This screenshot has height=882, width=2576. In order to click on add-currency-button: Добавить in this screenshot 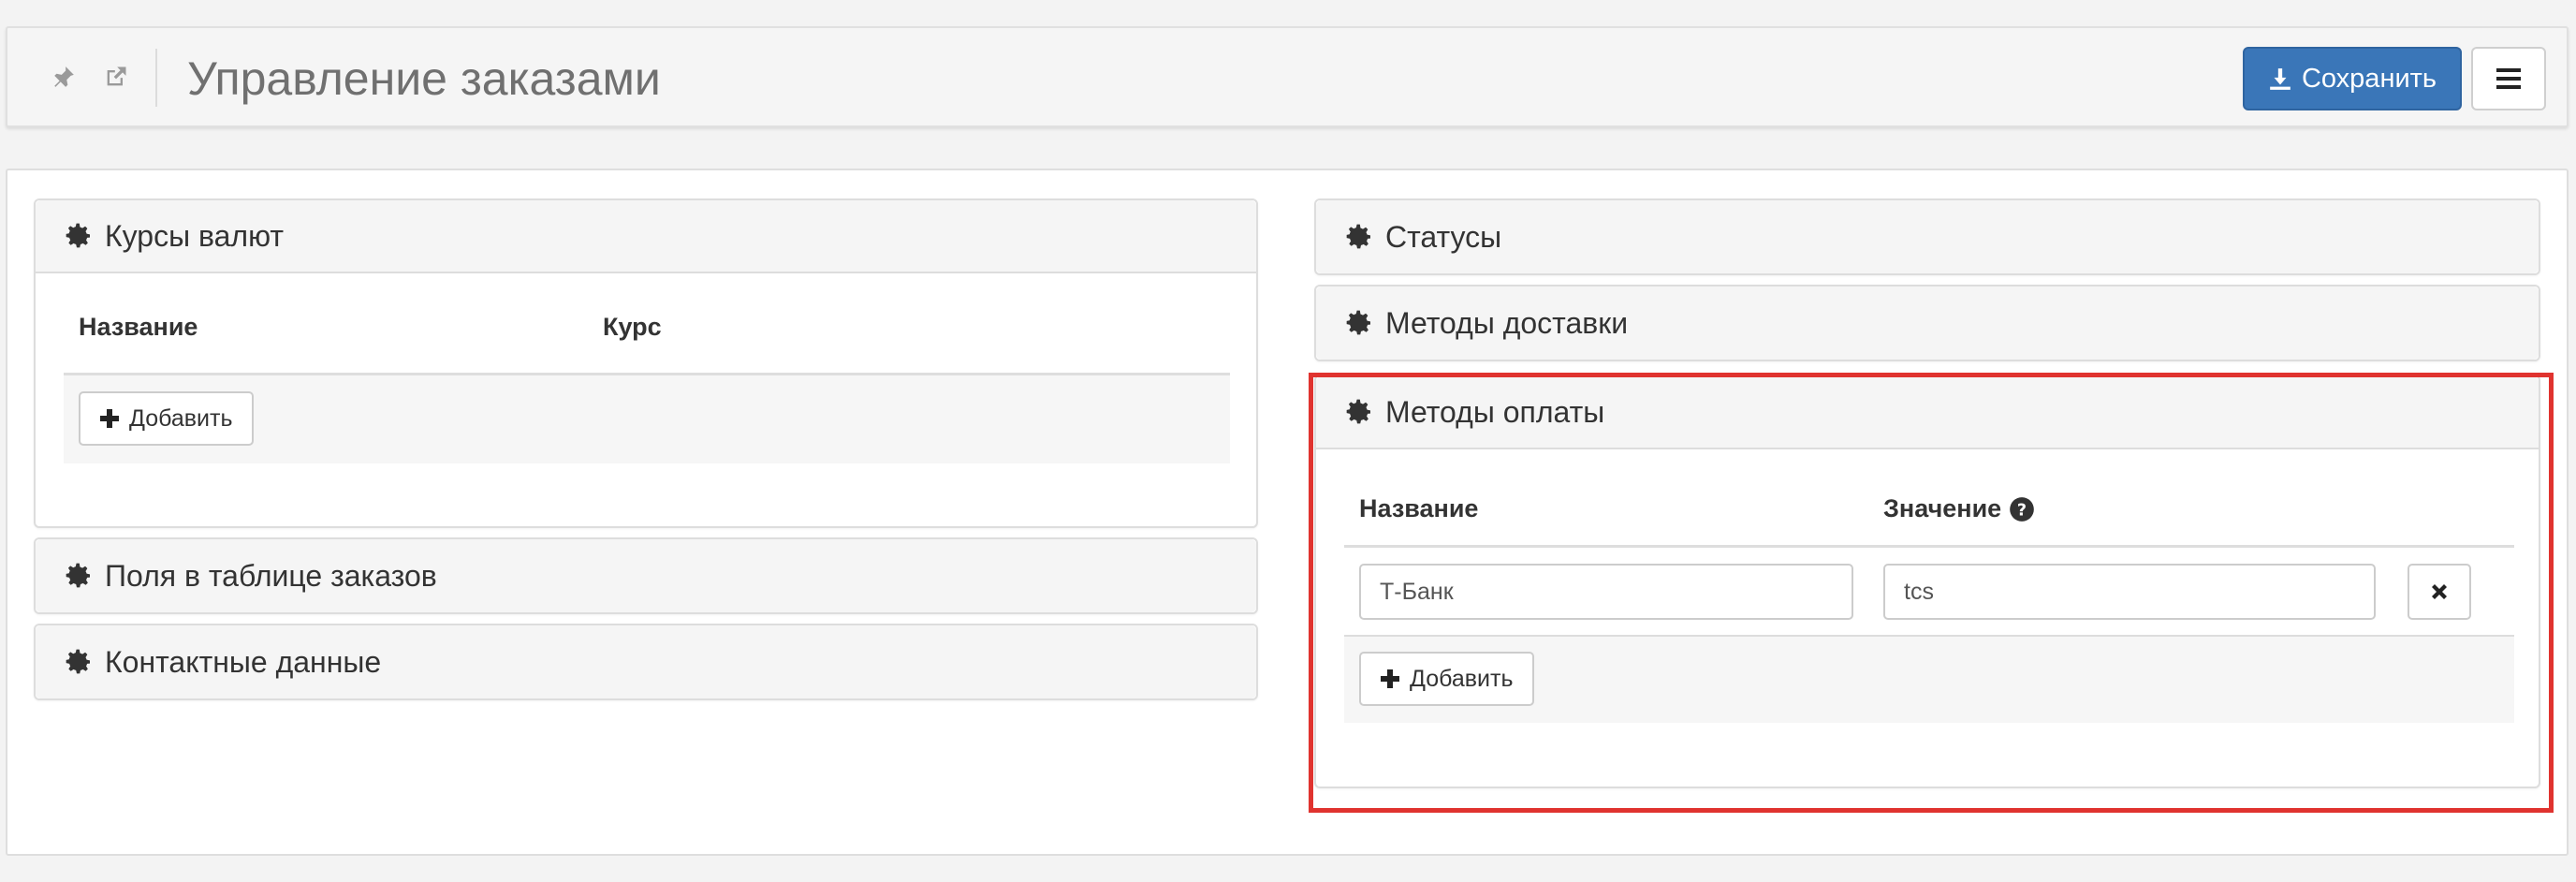, I will do `click(166, 418)`.